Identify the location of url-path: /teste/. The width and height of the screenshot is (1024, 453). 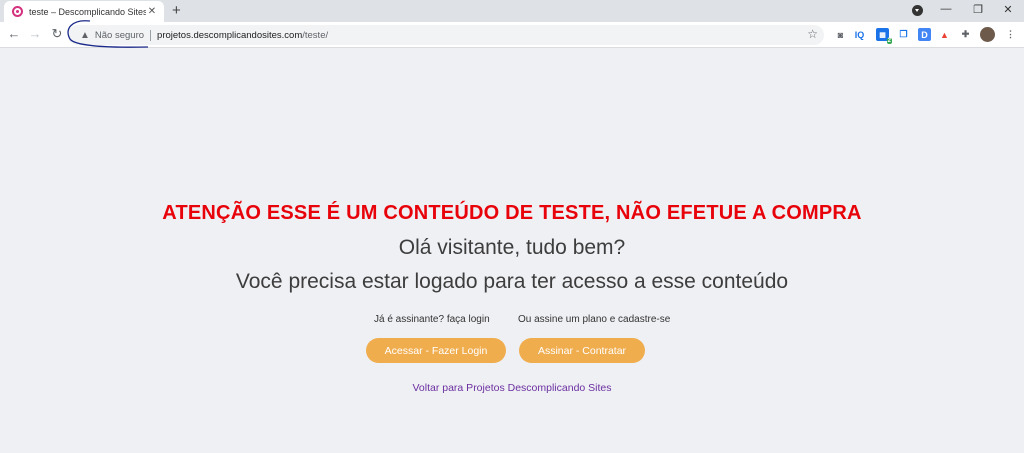
(315, 35).